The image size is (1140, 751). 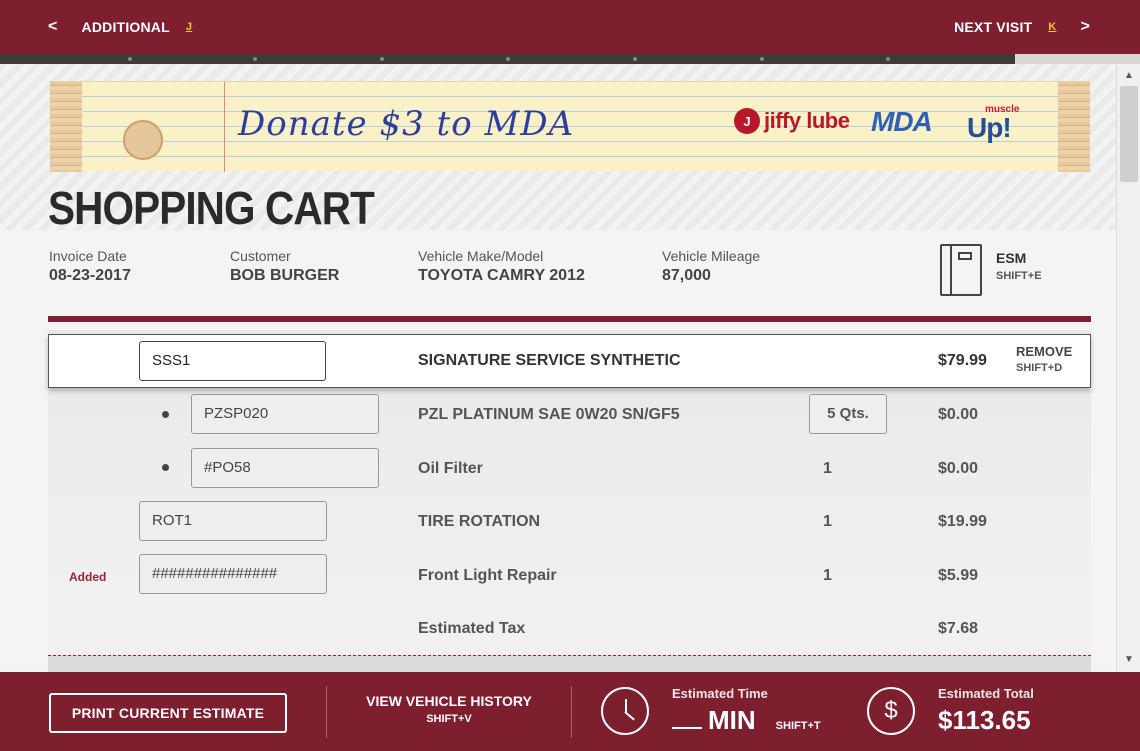 What do you see at coordinates (1129, 660) in the screenshot?
I see `scroll-down-arrow-icon: ▼` at bounding box center [1129, 660].